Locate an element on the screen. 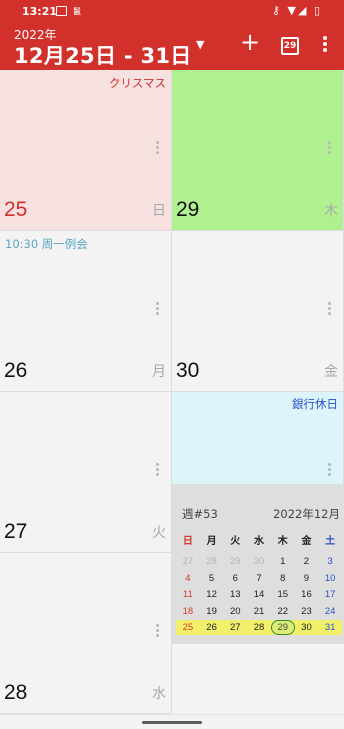  mini-calendar-day: 18 is located at coordinates (188, 611).